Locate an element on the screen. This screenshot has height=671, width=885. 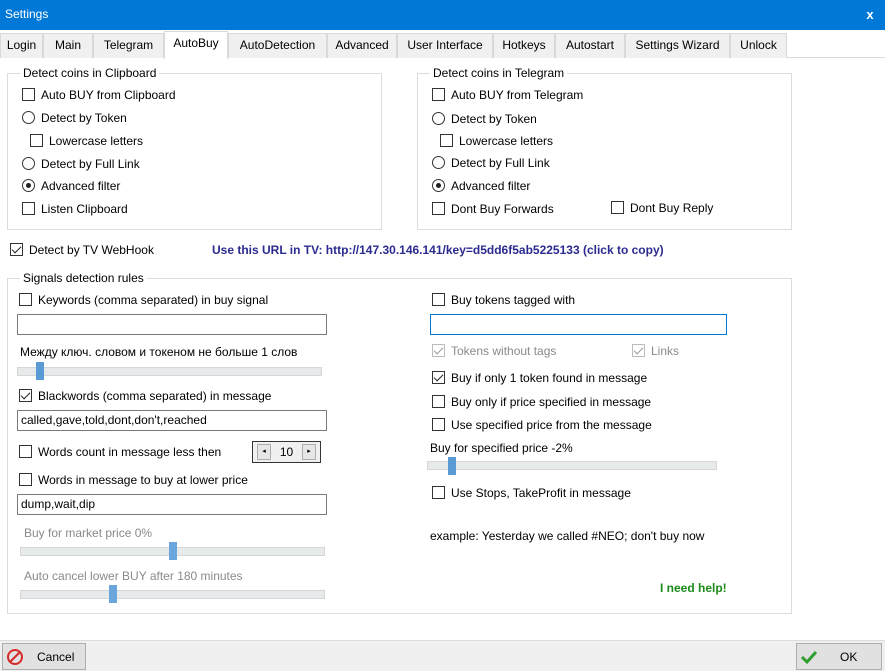
distance-slider-track is located at coordinates (169, 371).